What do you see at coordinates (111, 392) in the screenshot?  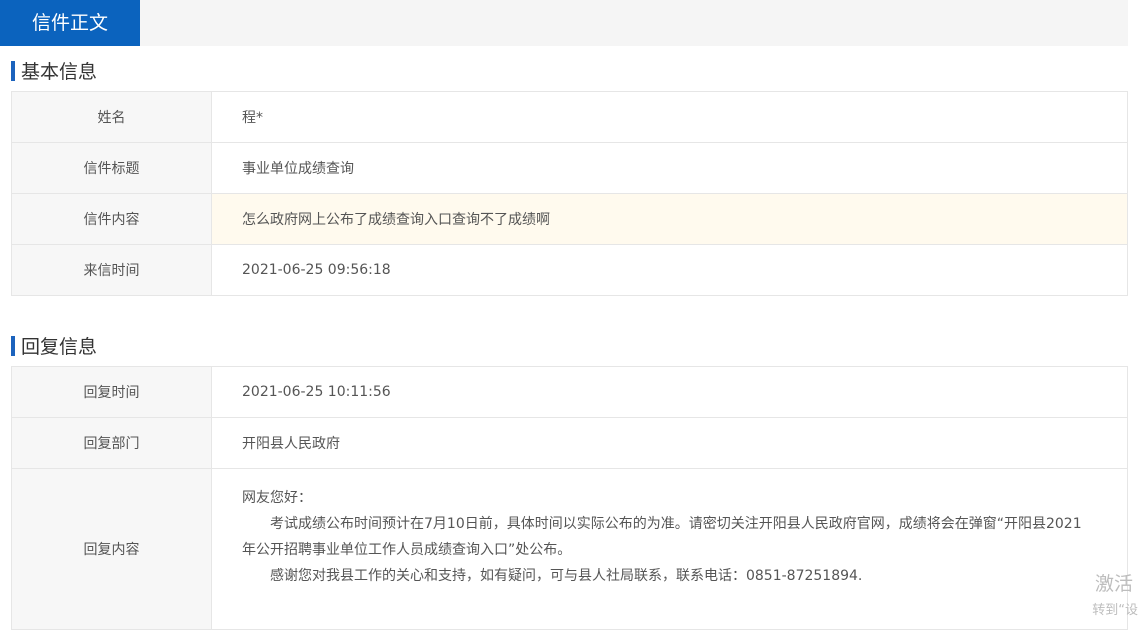 I see `field-label: 回复时间` at bounding box center [111, 392].